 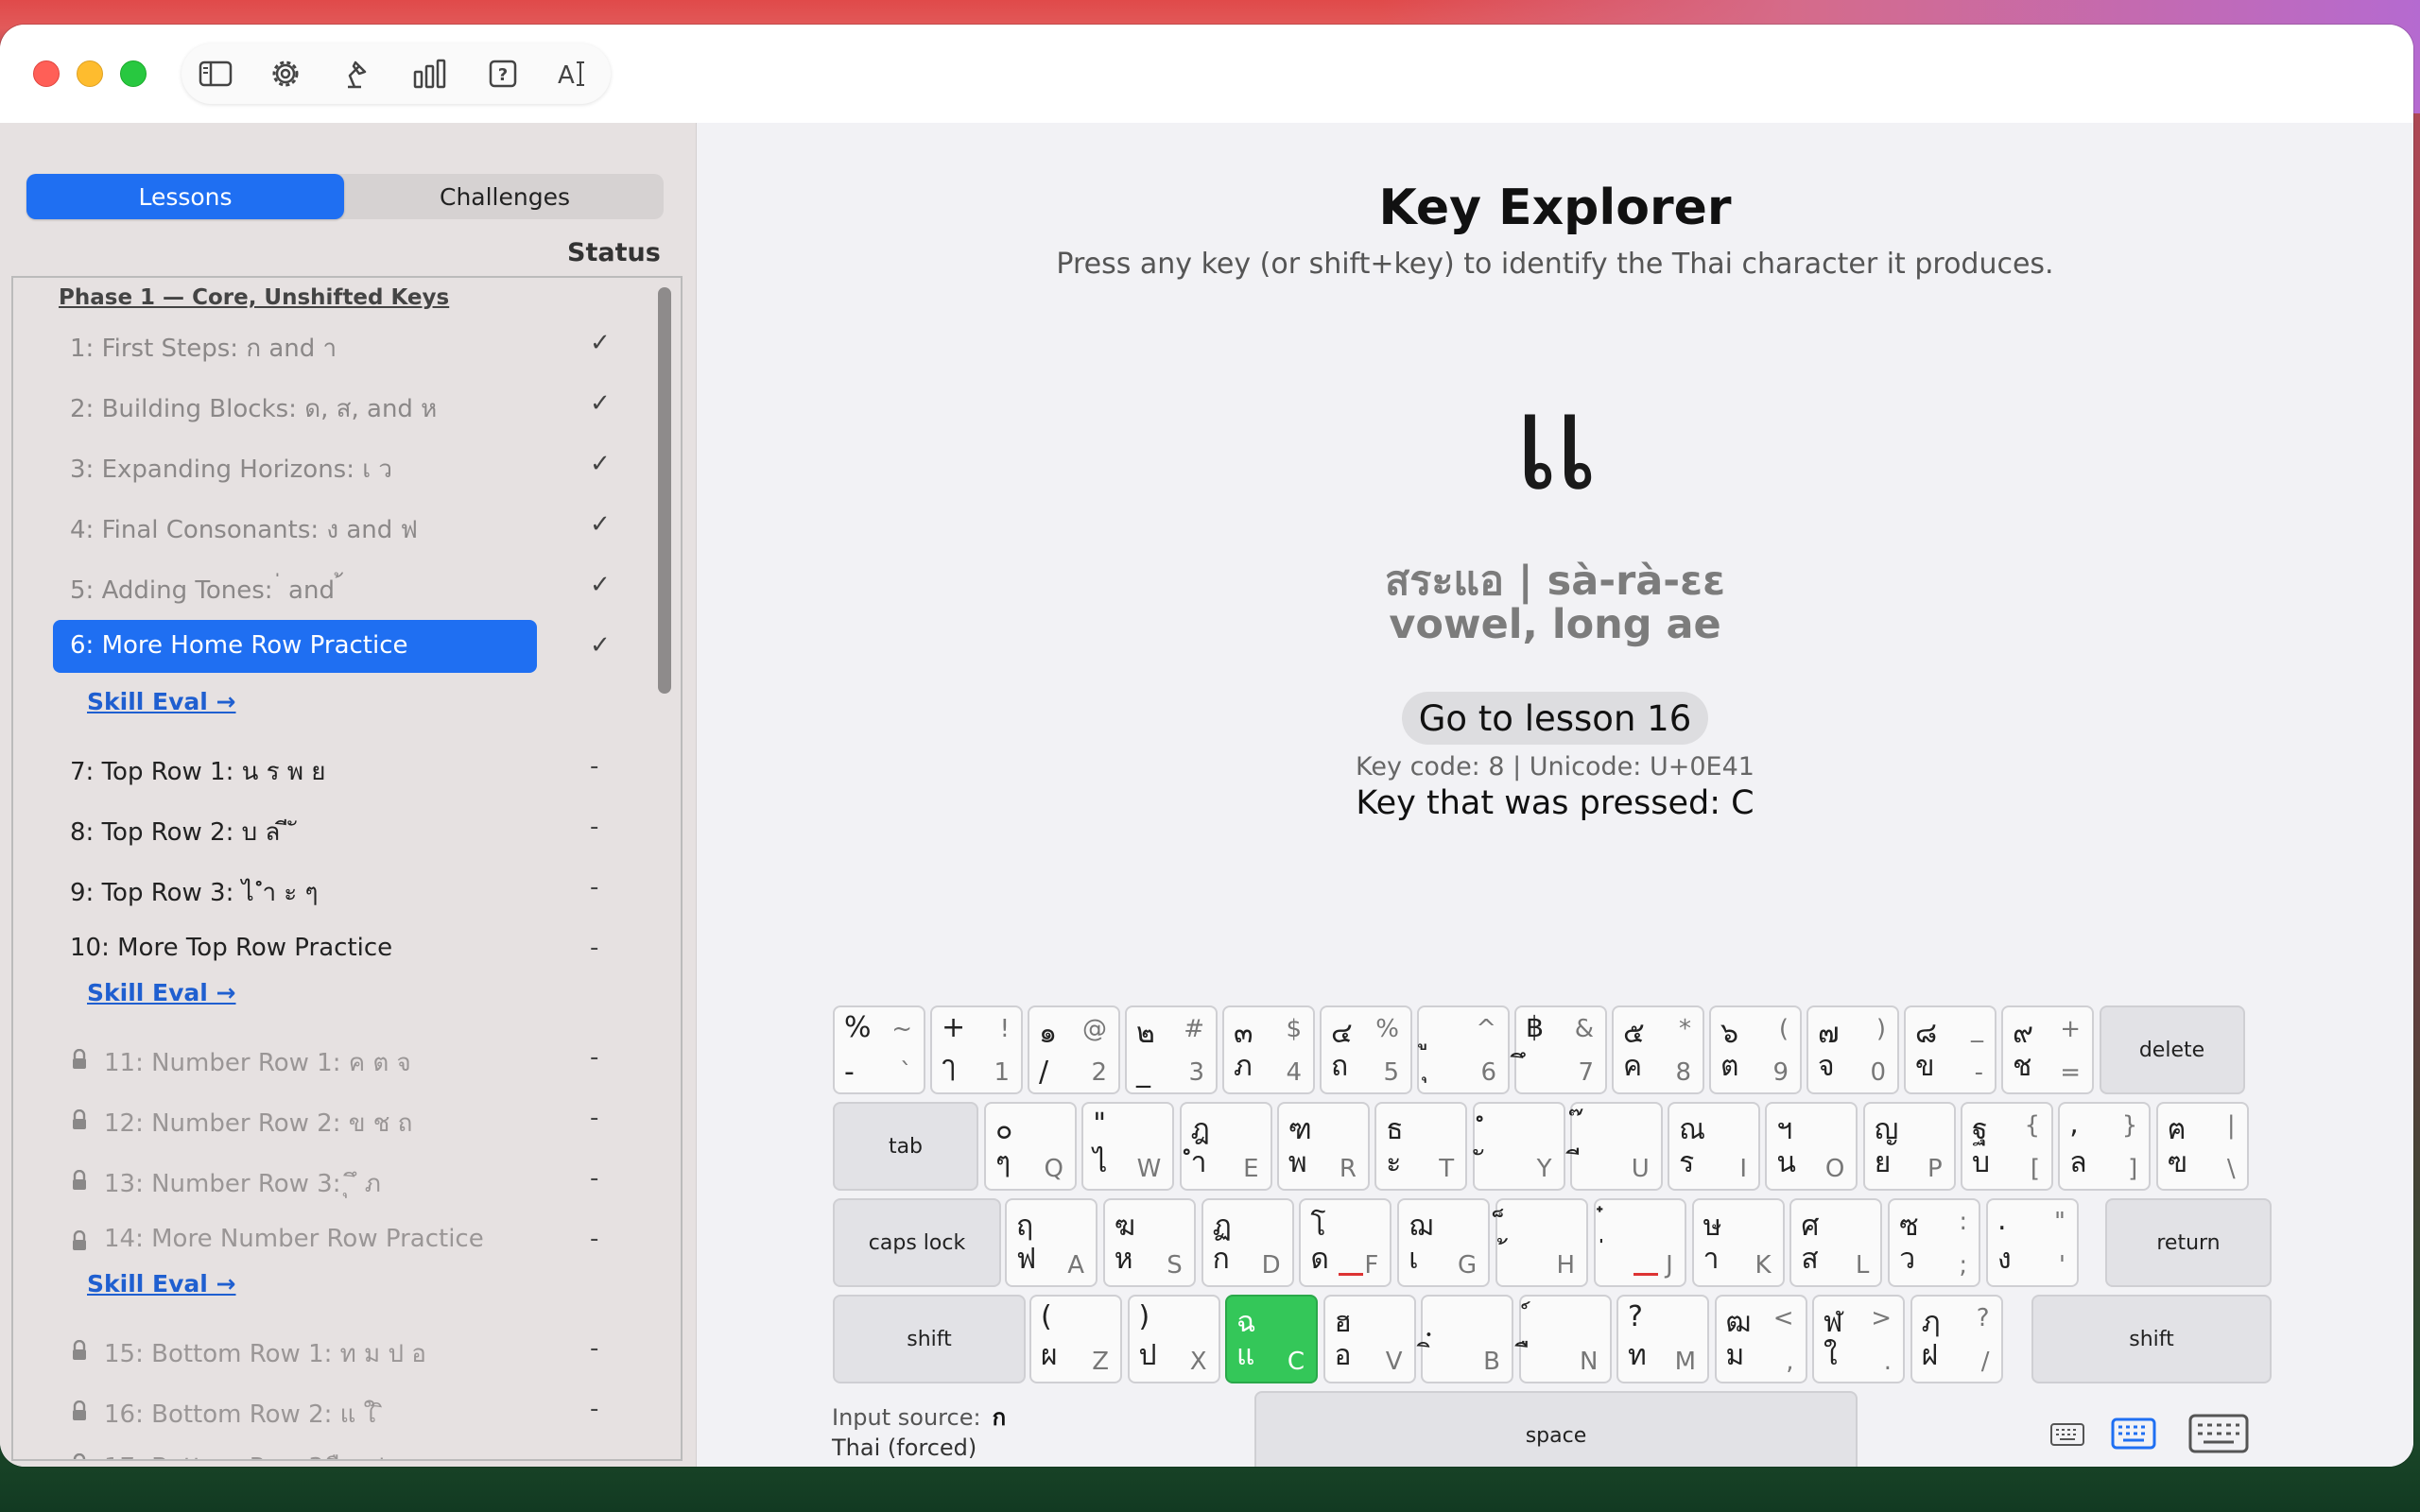 I want to click on key-G: ฌเG, so click(x=1444, y=1242).